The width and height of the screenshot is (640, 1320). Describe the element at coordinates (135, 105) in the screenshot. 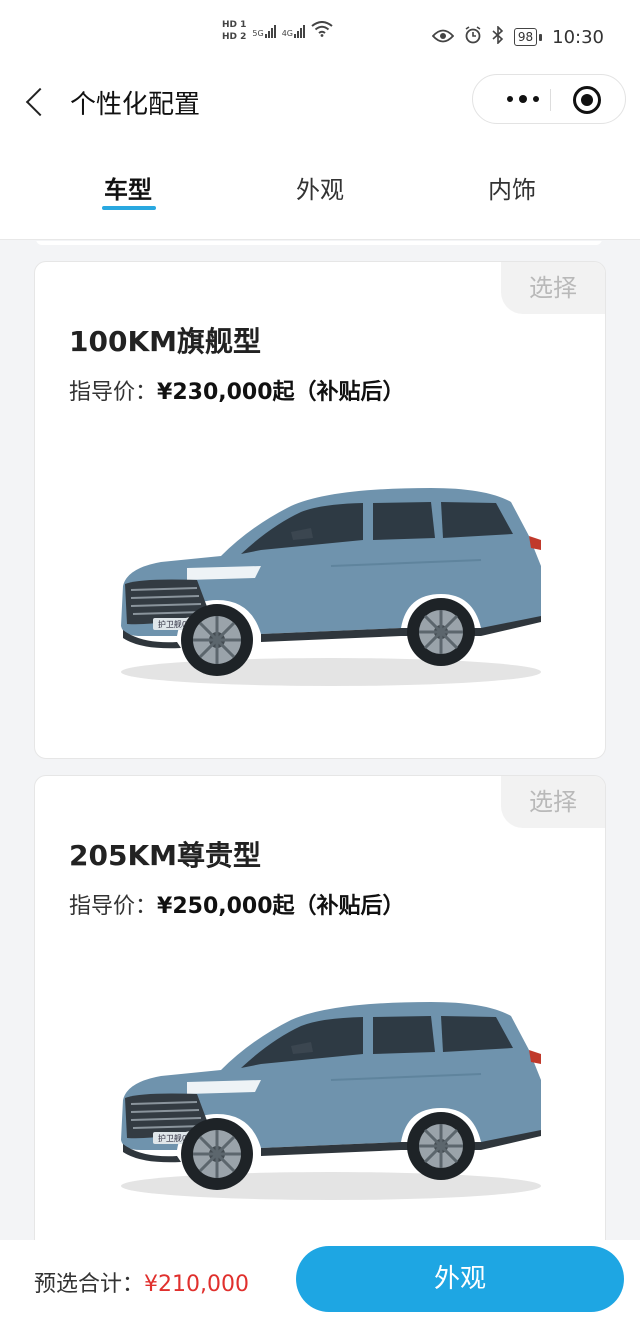

I see `page-title: 个性化配置` at that location.